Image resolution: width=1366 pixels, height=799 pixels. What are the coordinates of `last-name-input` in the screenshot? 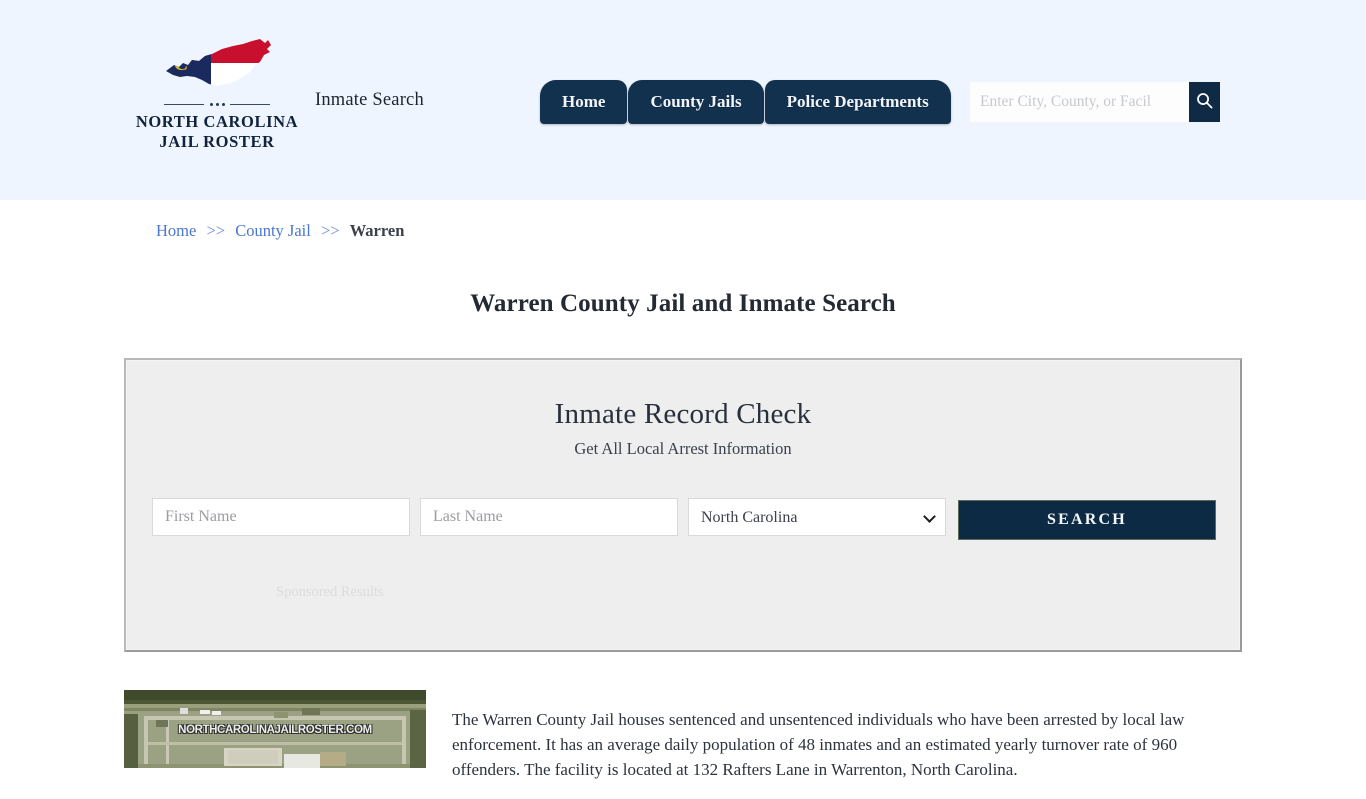 It's located at (549, 517).